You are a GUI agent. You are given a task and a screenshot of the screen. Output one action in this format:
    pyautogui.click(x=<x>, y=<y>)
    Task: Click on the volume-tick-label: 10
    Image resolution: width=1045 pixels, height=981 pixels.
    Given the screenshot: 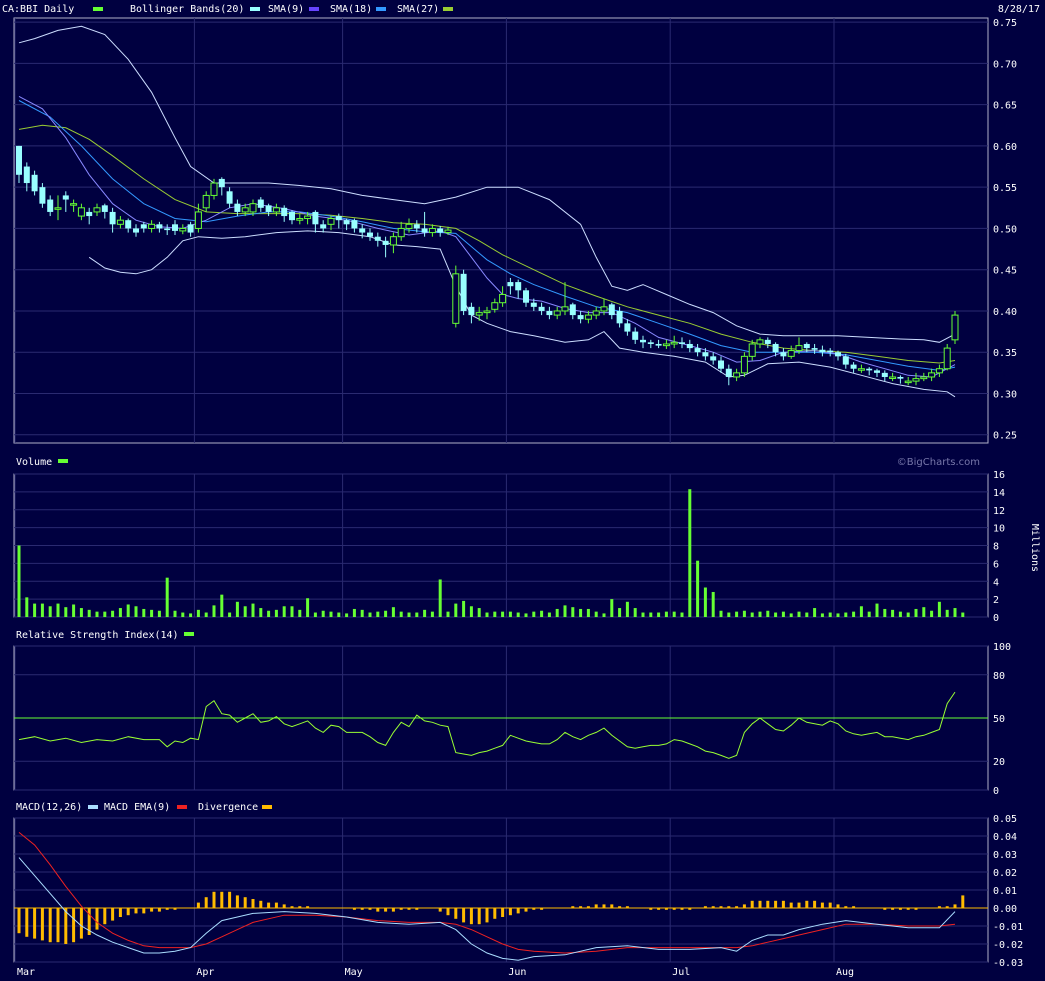 What is the action you would take?
    pyautogui.click(x=999, y=529)
    